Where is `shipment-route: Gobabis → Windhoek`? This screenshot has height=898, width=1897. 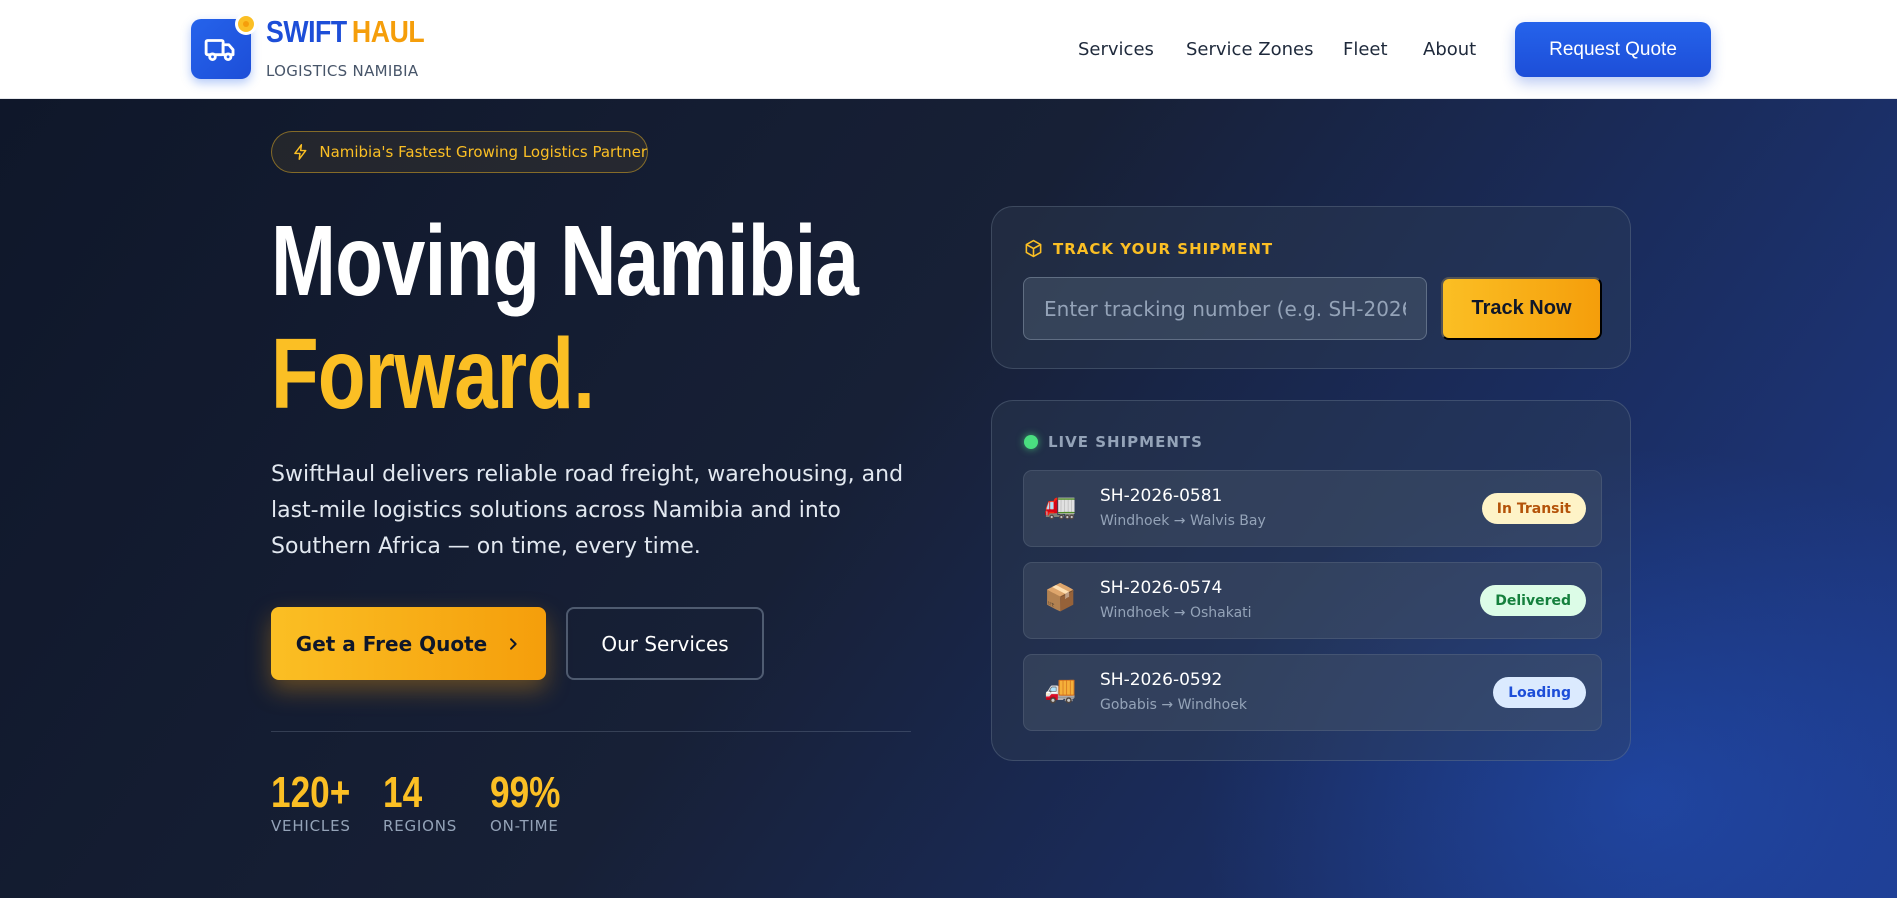 shipment-route: Gobabis → Windhoek is located at coordinates (1173, 705).